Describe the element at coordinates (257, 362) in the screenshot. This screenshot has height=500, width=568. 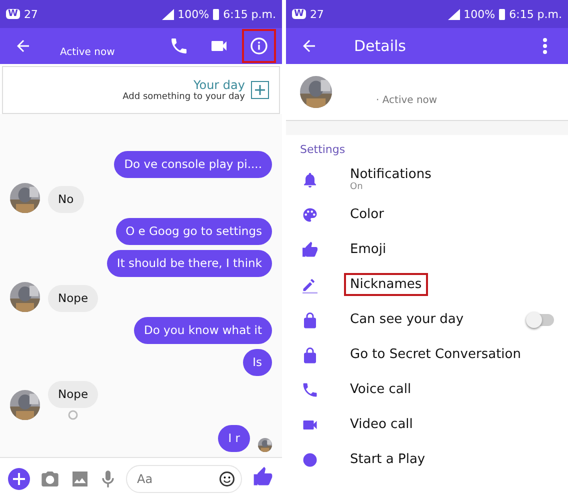
I see `message-bubble: Is` at that location.